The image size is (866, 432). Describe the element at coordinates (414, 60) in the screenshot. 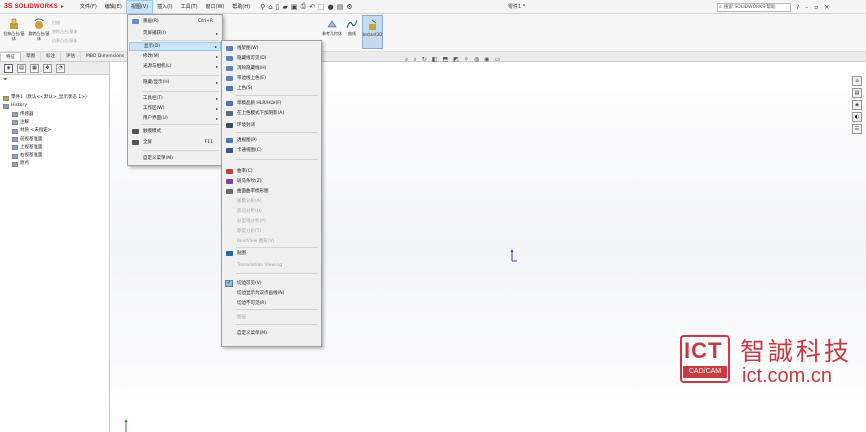

I see `zoom-area-icon: ⌕` at that location.